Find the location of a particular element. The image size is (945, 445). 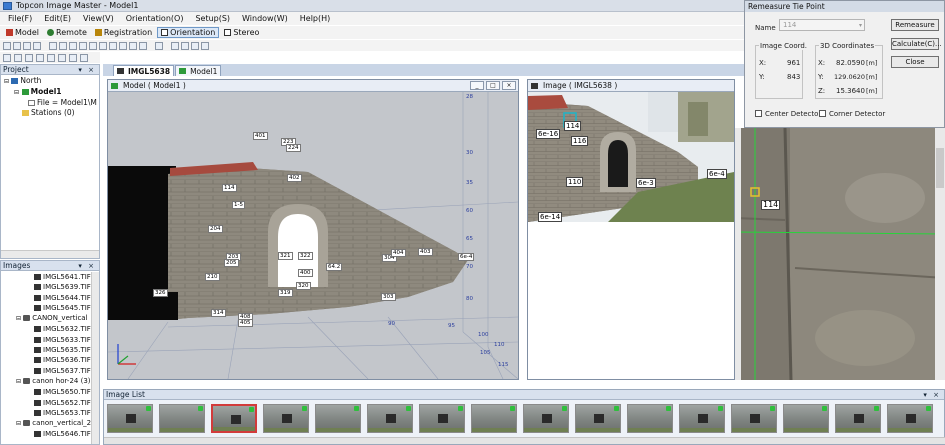

camera-group: ⊟ CANON_vertical is located at coordinates (51, 318).